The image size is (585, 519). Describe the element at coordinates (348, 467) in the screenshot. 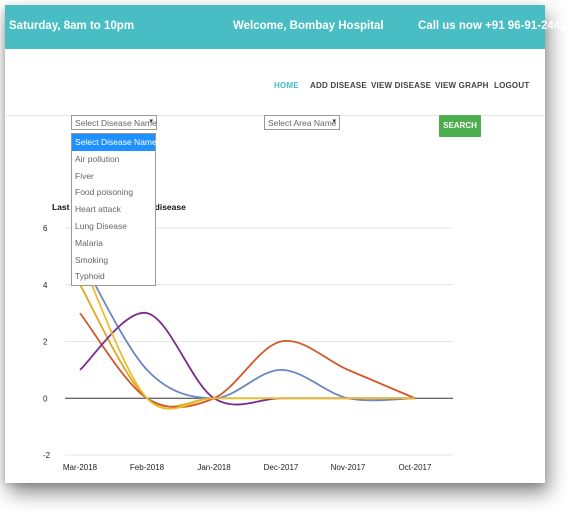

I see `x-tick-label: Nov-2017` at that location.